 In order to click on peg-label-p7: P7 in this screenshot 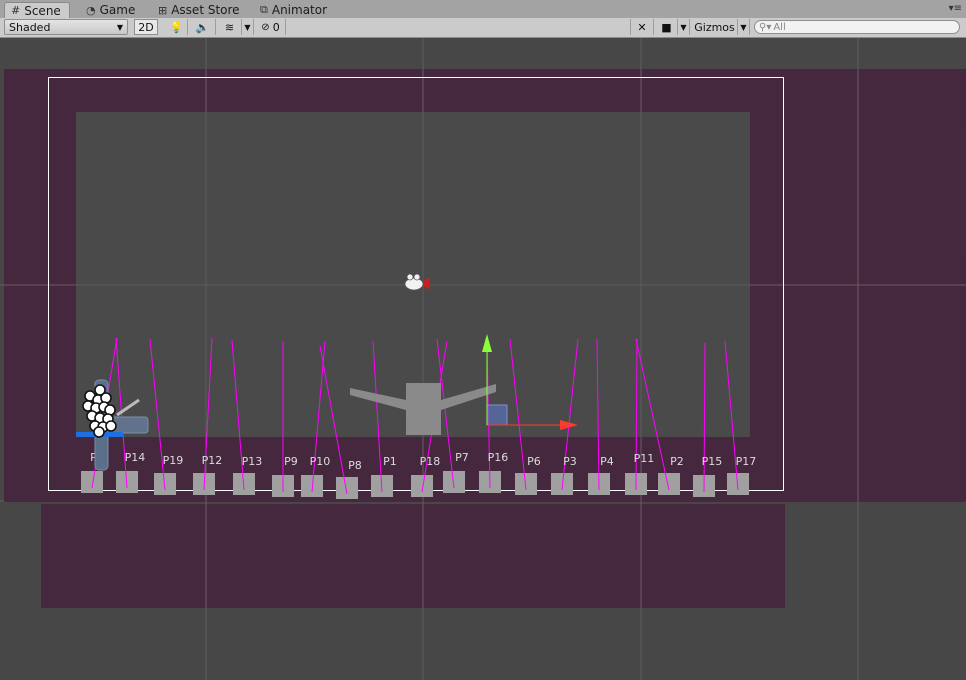, I will do `click(462, 457)`.